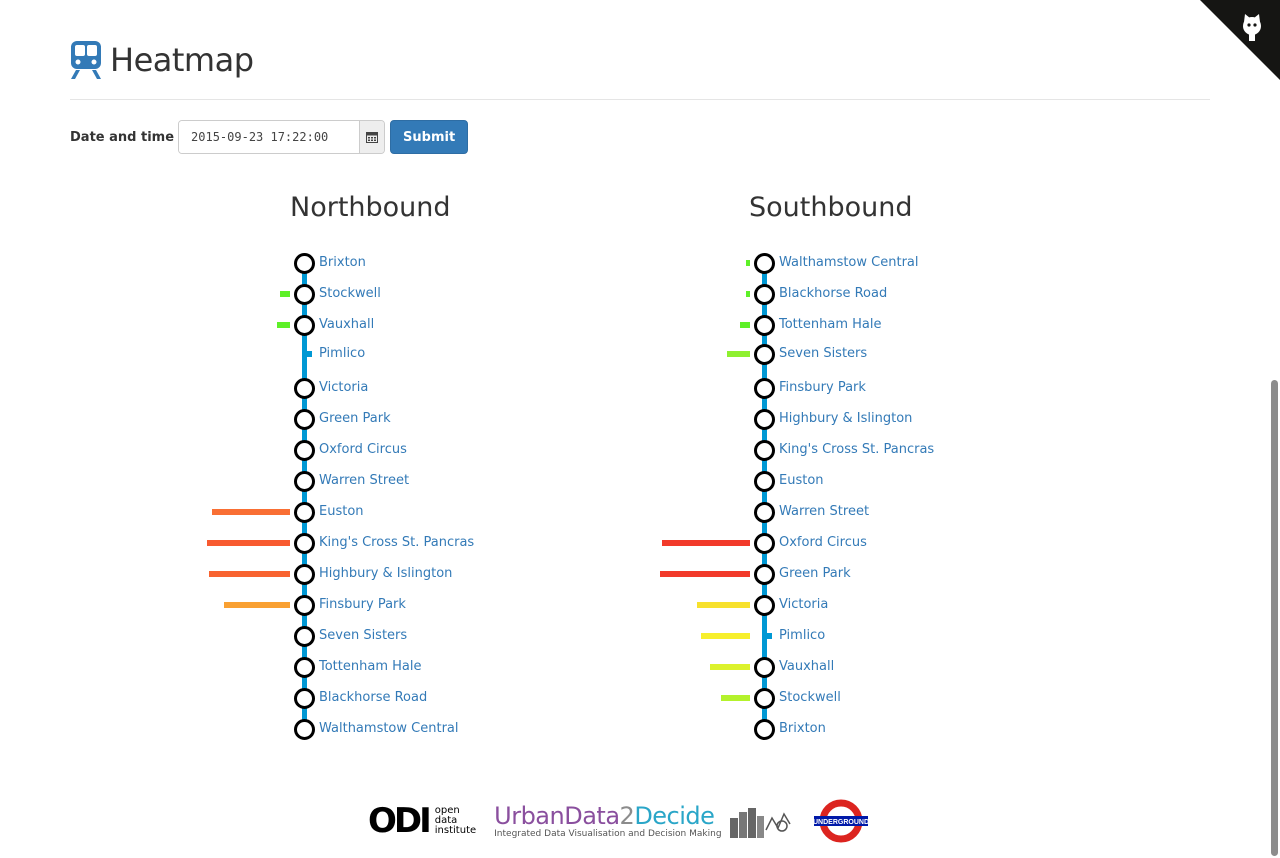 The image size is (1280, 858). I want to click on github-corner-icon, so click(1240, 40).